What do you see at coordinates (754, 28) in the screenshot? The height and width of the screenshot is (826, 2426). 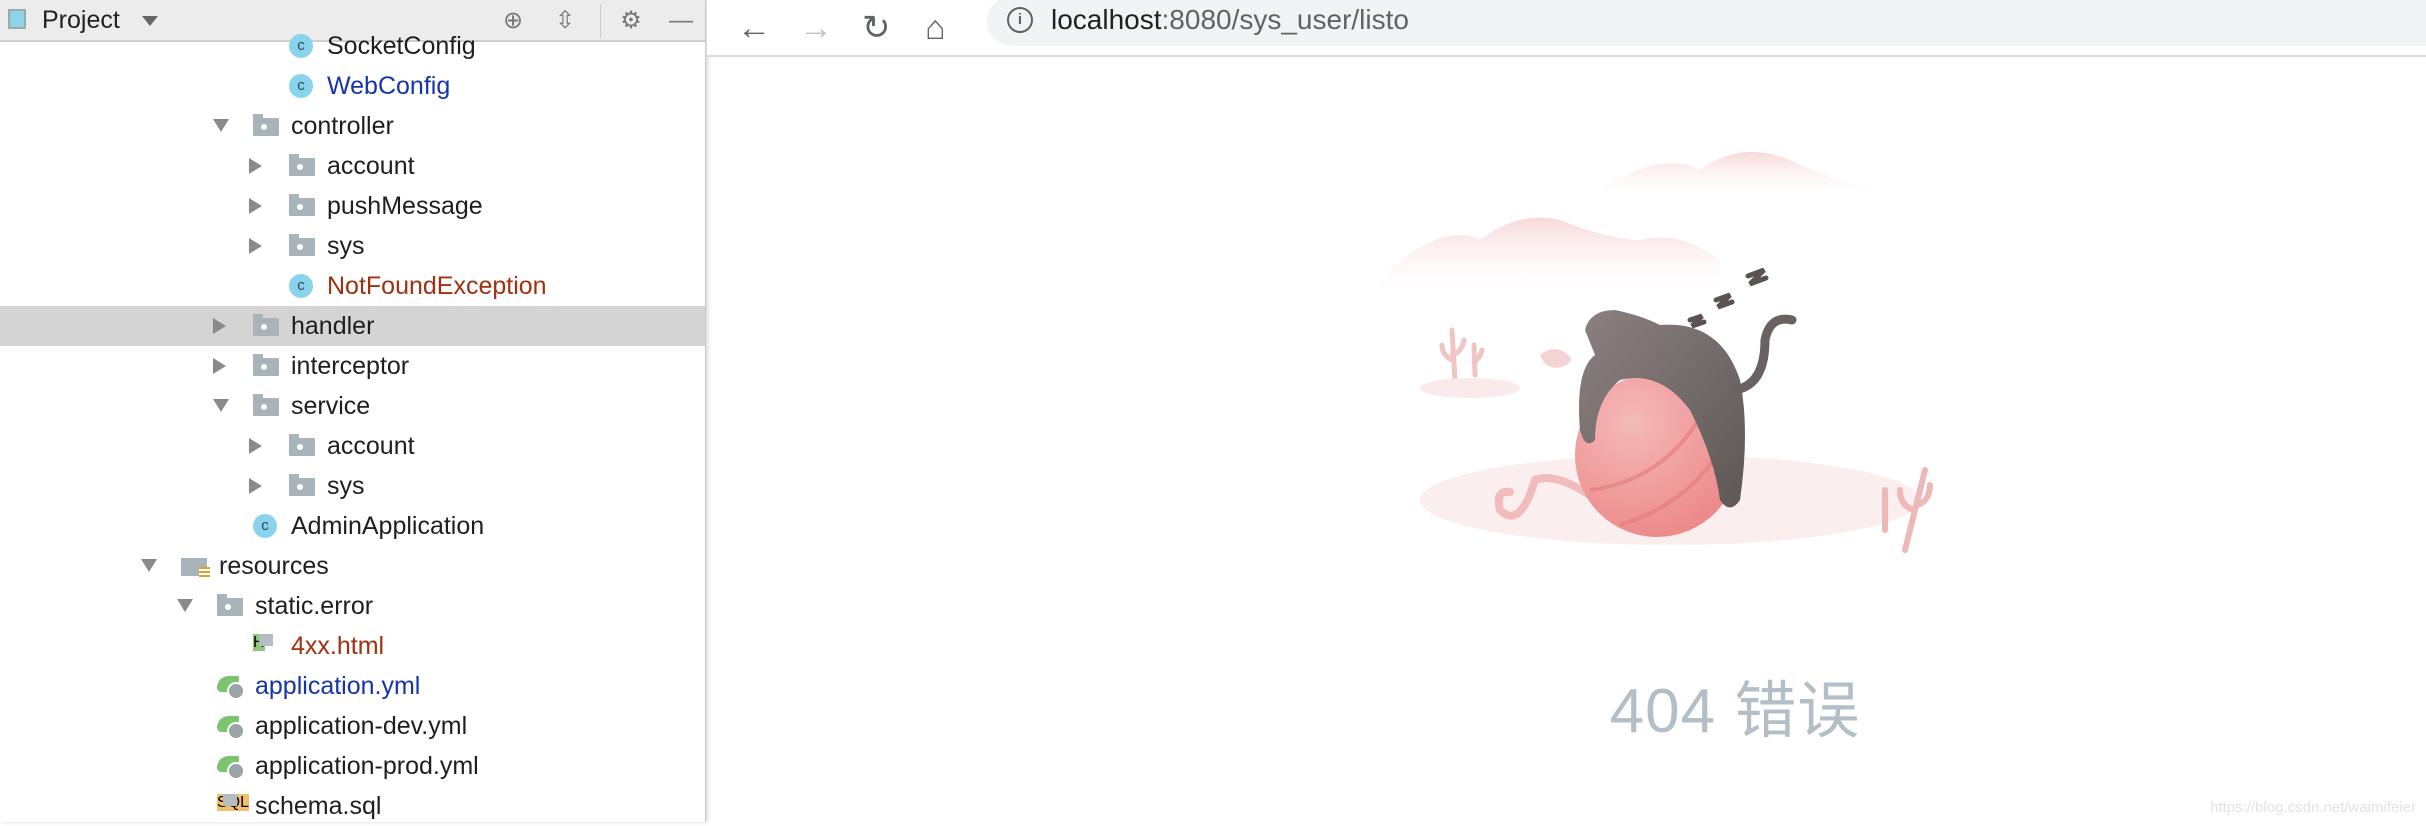 I see `back-button: ←` at bounding box center [754, 28].